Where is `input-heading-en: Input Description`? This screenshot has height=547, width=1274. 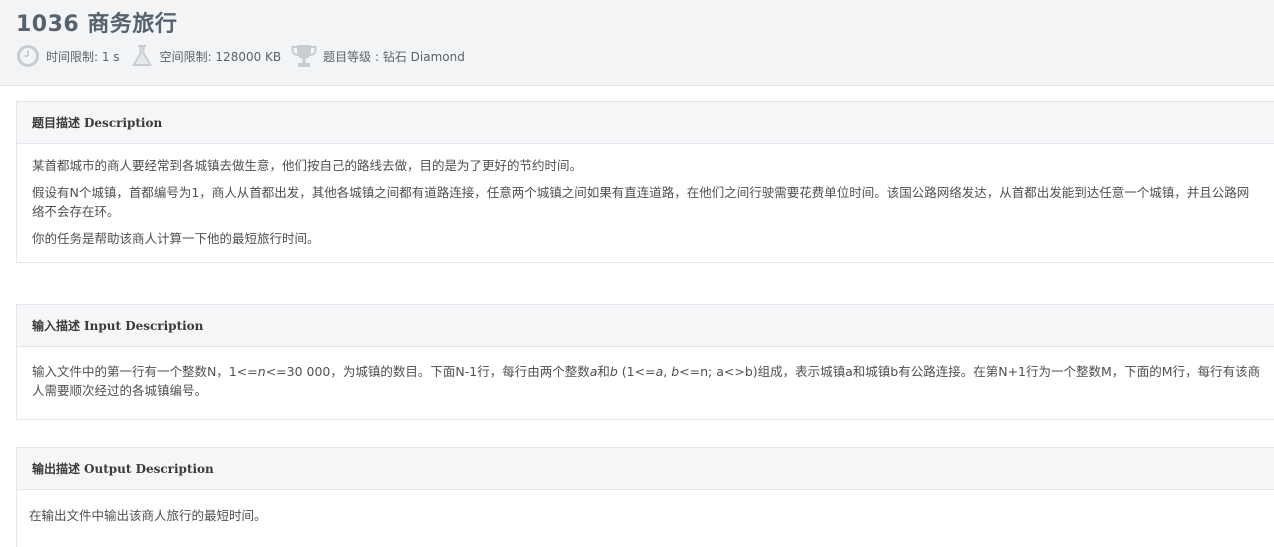
input-heading-en: Input Description is located at coordinates (144, 325).